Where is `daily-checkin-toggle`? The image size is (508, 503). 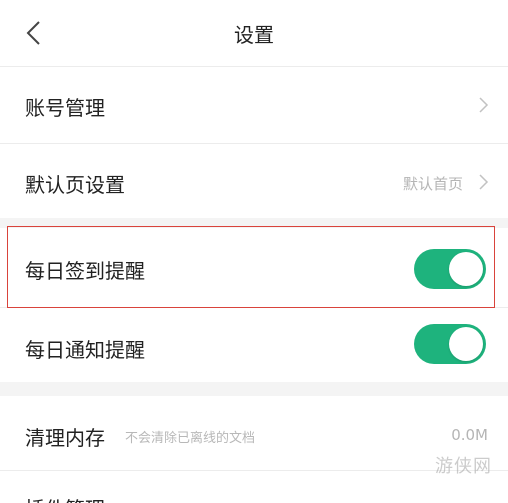
daily-checkin-toggle is located at coordinates (450, 269).